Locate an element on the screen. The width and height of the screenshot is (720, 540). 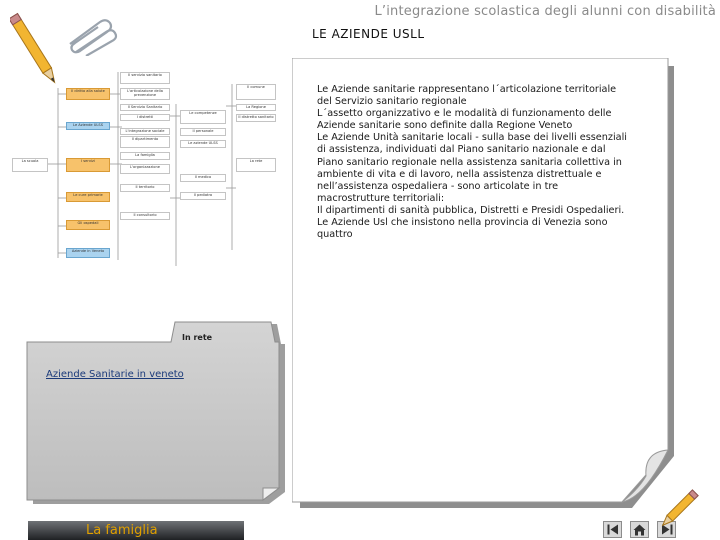
home-icon is located at coordinates (639, 529).